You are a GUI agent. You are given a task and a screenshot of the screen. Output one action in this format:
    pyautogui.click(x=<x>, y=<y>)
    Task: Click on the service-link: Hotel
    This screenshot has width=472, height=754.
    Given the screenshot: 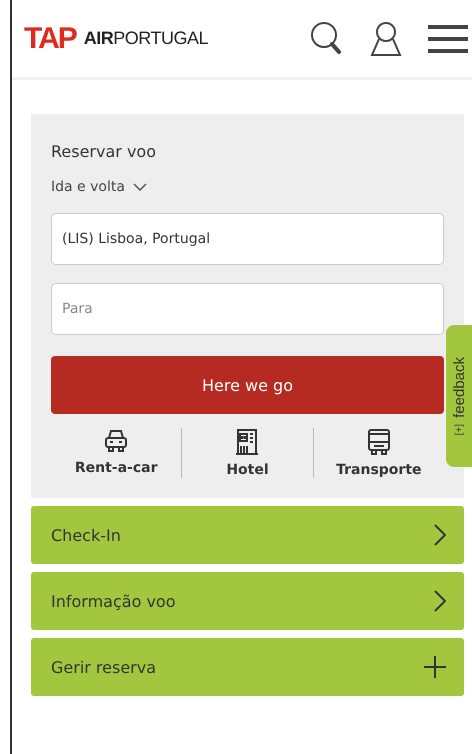 What is the action you would take?
    pyautogui.click(x=247, y=453)
    